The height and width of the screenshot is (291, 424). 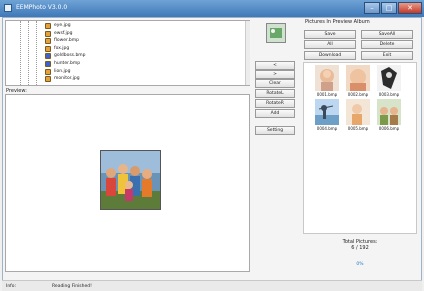 What do you see at coordinates (275, 74) in the screenshot?
I see `next-button: >` at bounding box center [275, 74].